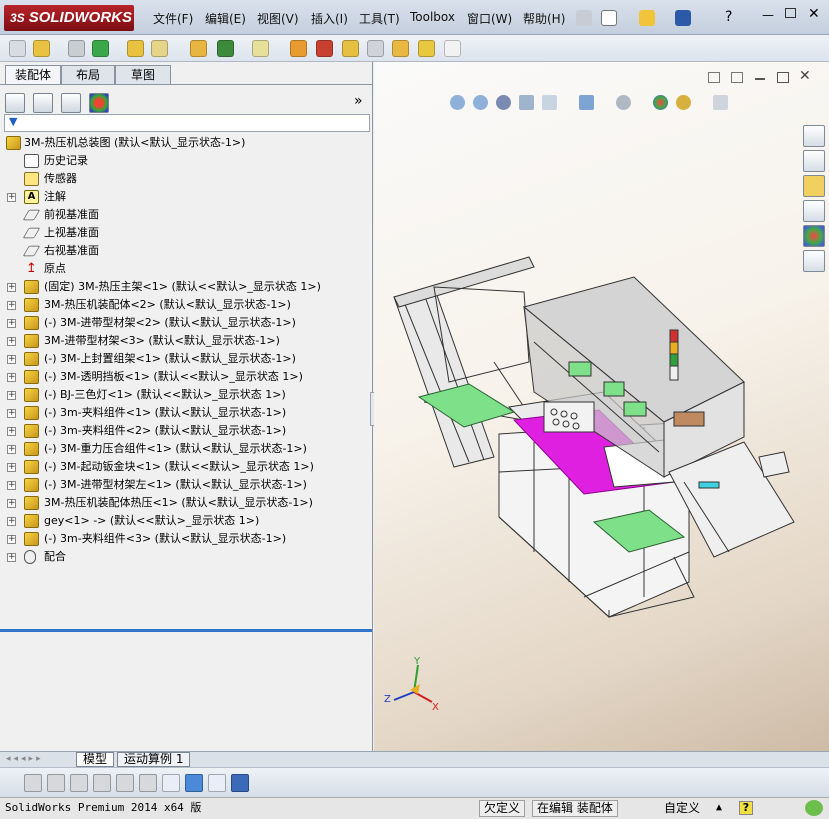  Describe the element at coordinates (298, 48) in the screenshot. I see `new-motion-study-icon` at that location.